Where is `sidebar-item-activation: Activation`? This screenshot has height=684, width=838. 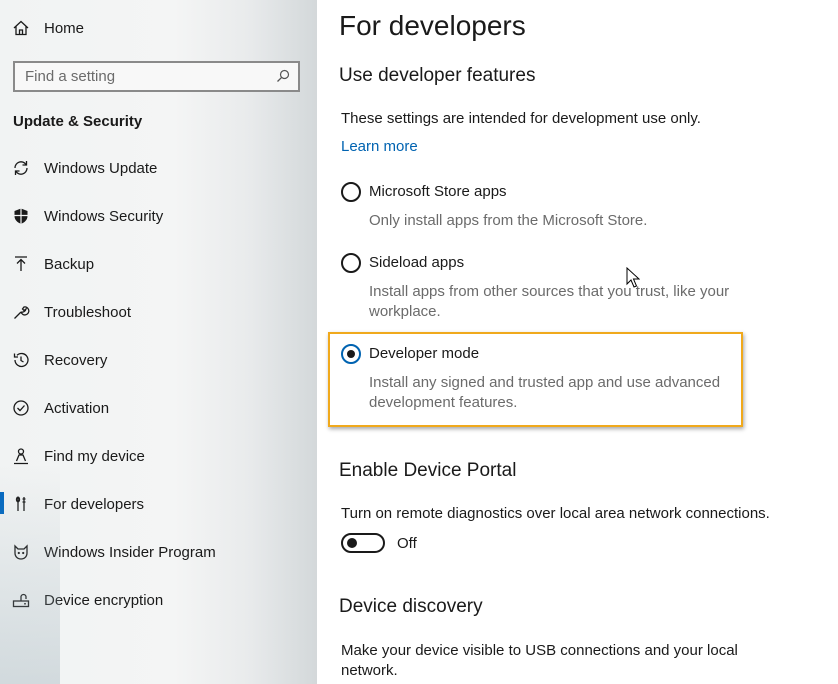
sidebar-item-activation: Activation is located at coordinates (150, 408).